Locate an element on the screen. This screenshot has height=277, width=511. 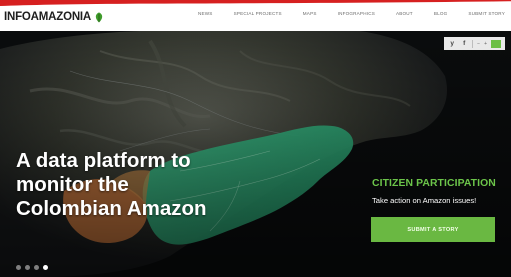
toolbar-divider is located at coordinates (473, 43).